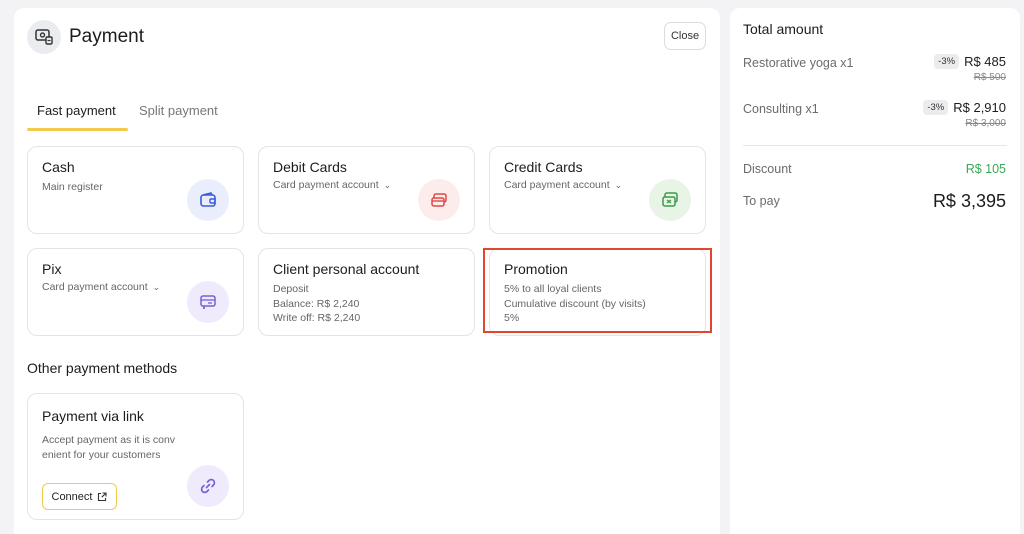 The image size is (1024, 534). I want to click on summary-title: Total amount, so click(783, 29).